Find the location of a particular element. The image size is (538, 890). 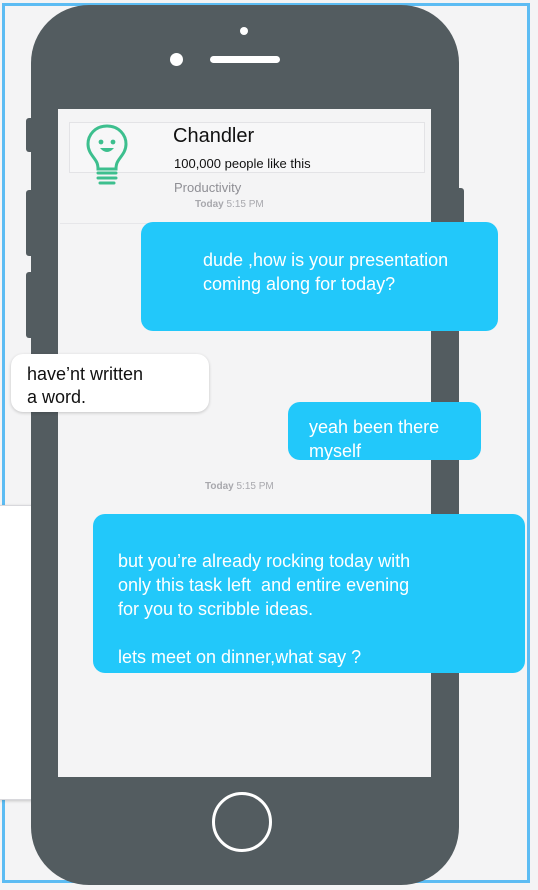

sensor-icon is located at coordinates (176, 59).